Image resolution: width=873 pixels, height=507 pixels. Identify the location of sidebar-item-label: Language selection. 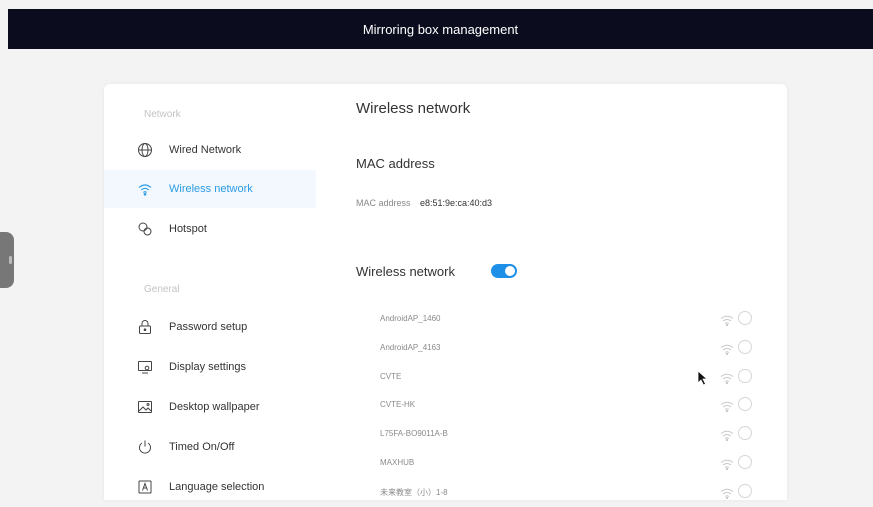
(217, 487).